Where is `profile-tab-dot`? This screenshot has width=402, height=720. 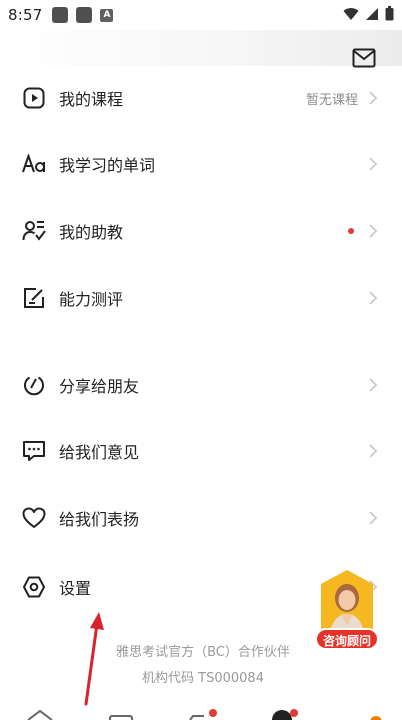 profile-tab-dot is located at coordinates (376, 718).